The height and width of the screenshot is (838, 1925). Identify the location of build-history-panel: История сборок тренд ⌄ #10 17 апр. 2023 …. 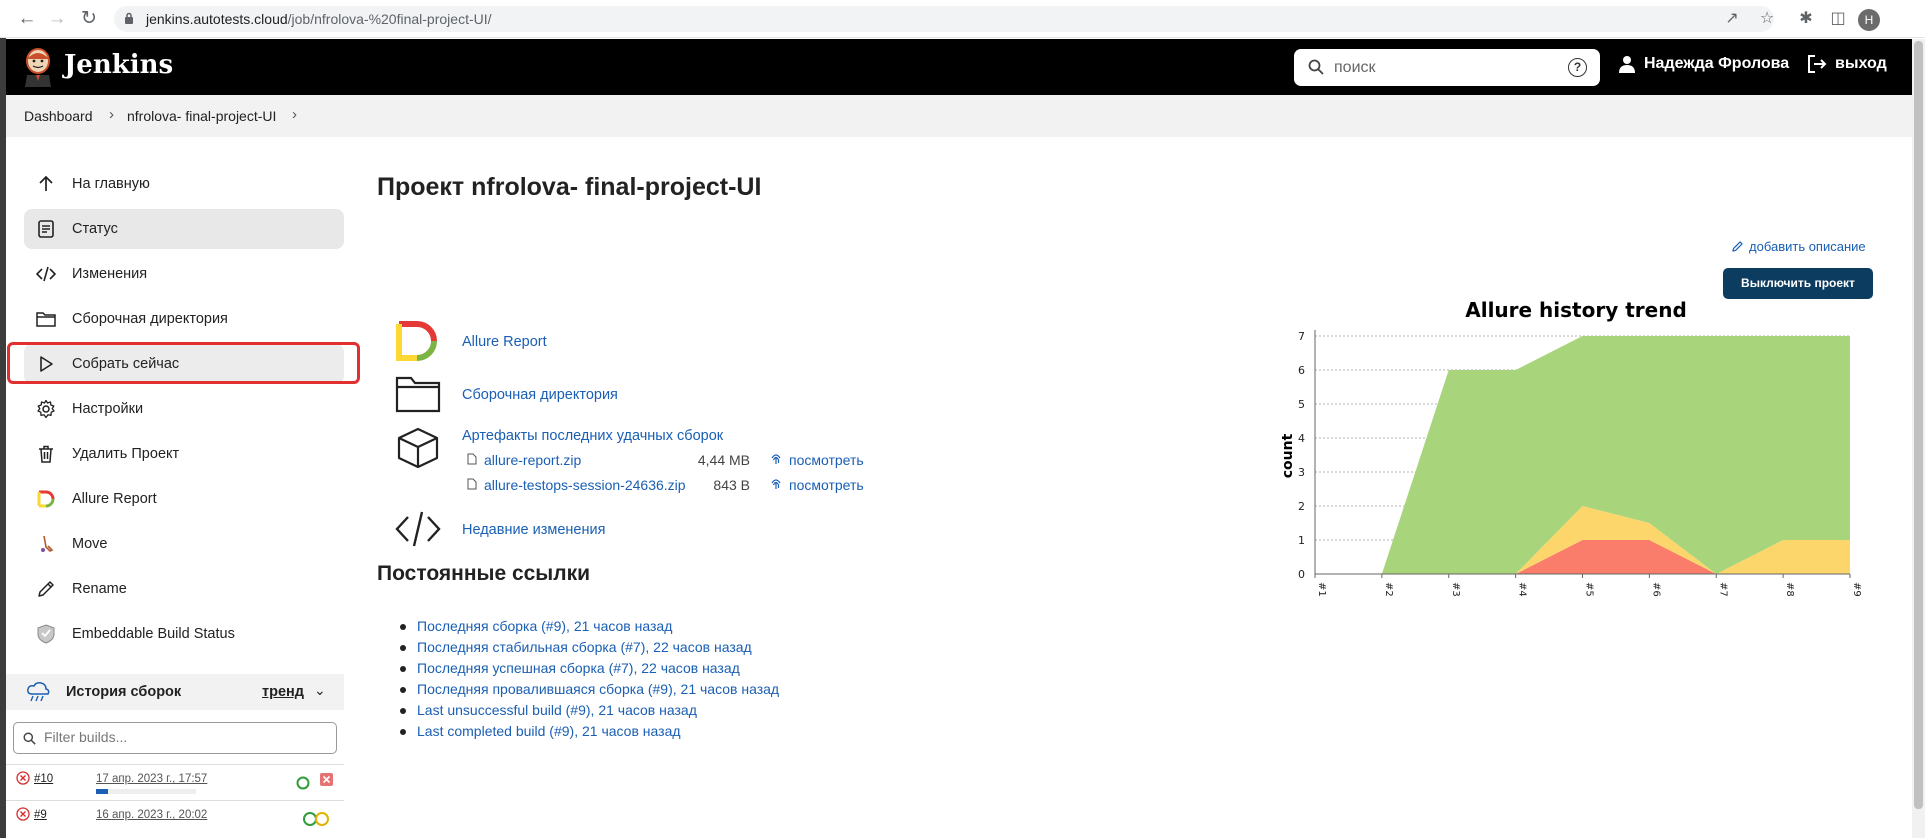
(175, 756).